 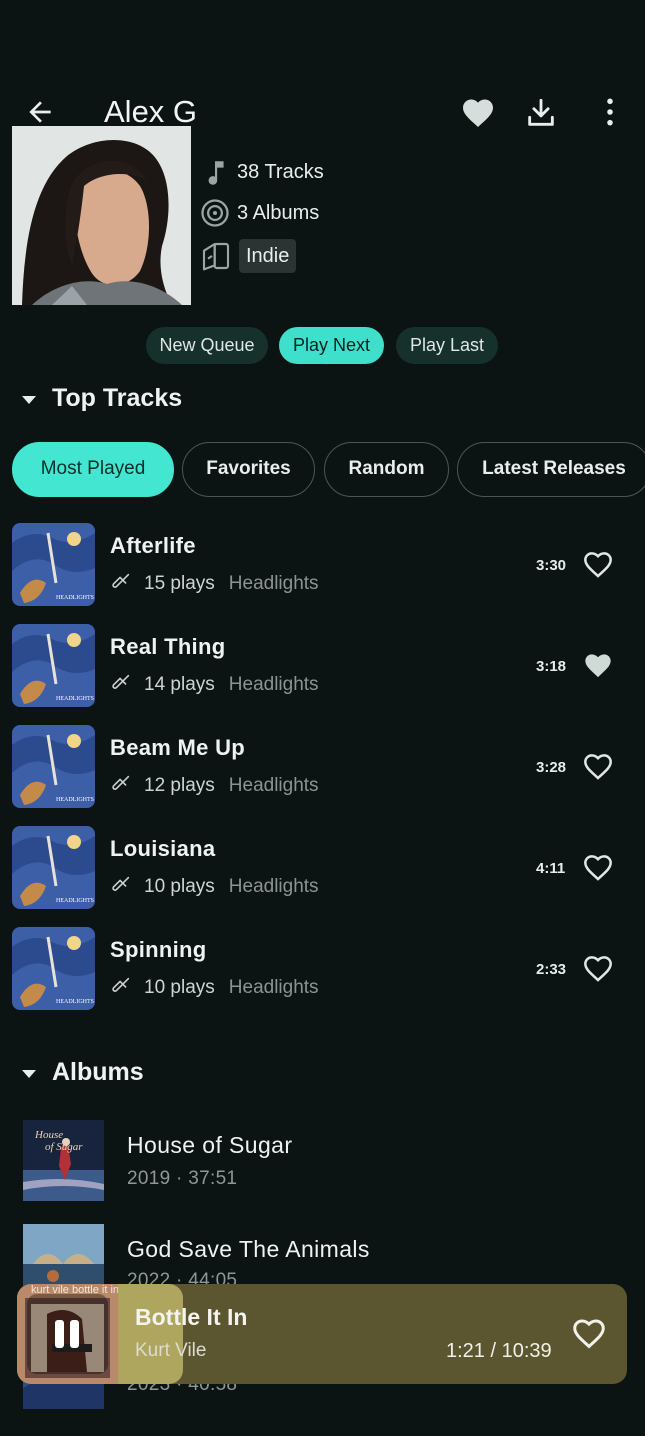 What do you see at coordinates (48, 1135) in the screenshot?
I see `svg-text: House` at bounding box center [48, 1135].